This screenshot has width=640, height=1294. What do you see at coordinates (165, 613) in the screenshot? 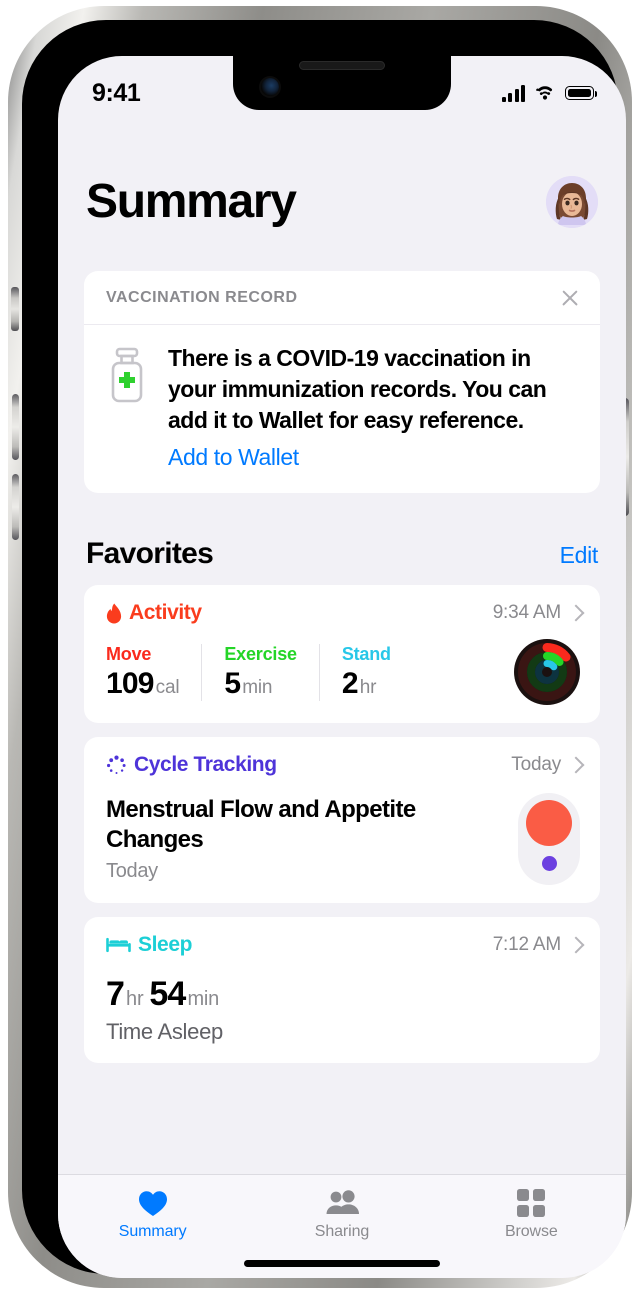
I see `activity-card-name: Activity` at bounding box center [165, 613].